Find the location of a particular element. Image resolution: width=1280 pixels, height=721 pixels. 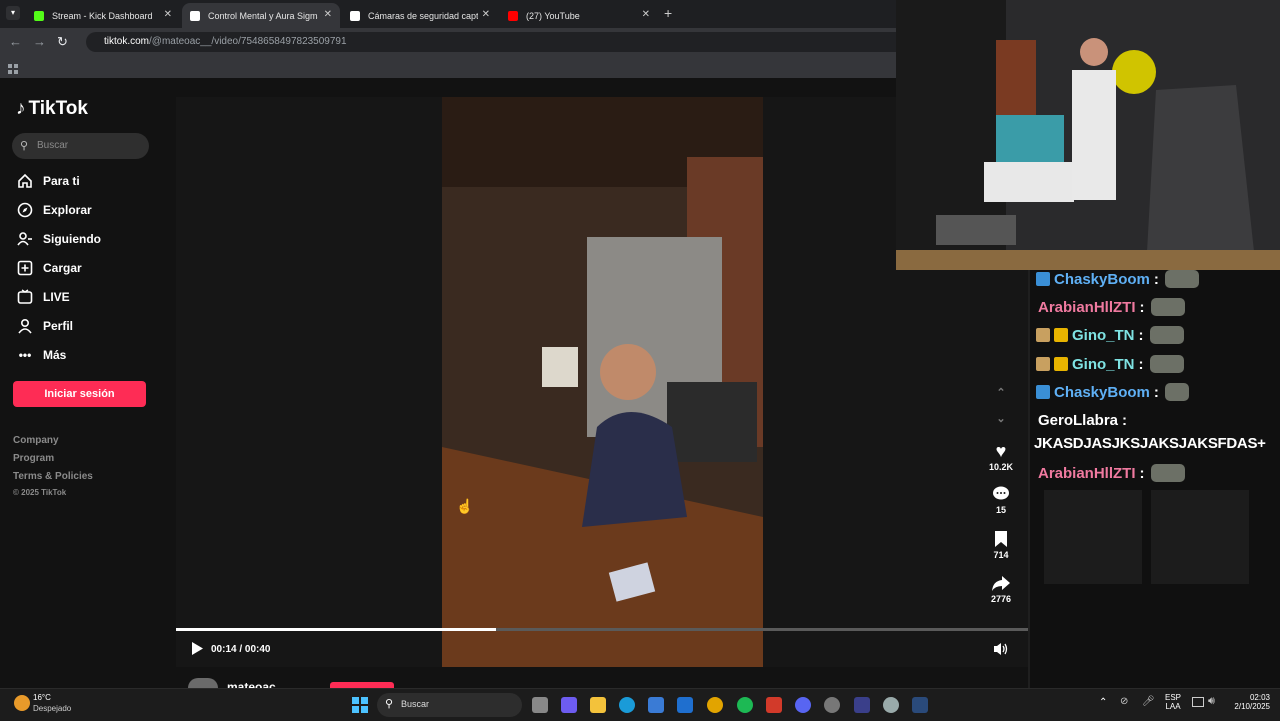

nav-label: LIVE is located at coordinates (56, 297).